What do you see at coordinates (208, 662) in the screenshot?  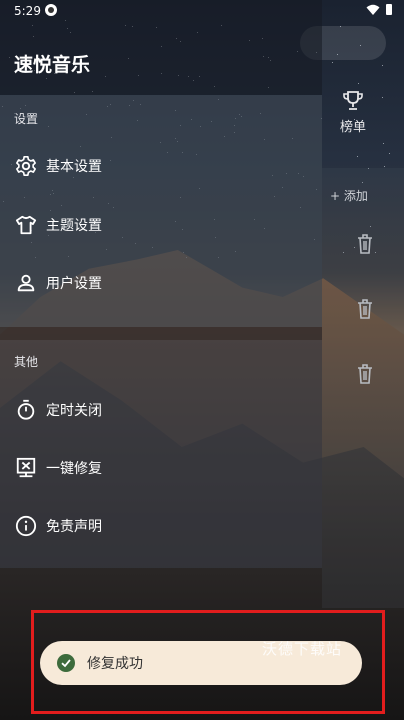 I see `highlight-box` at bounding box center [208, 662].